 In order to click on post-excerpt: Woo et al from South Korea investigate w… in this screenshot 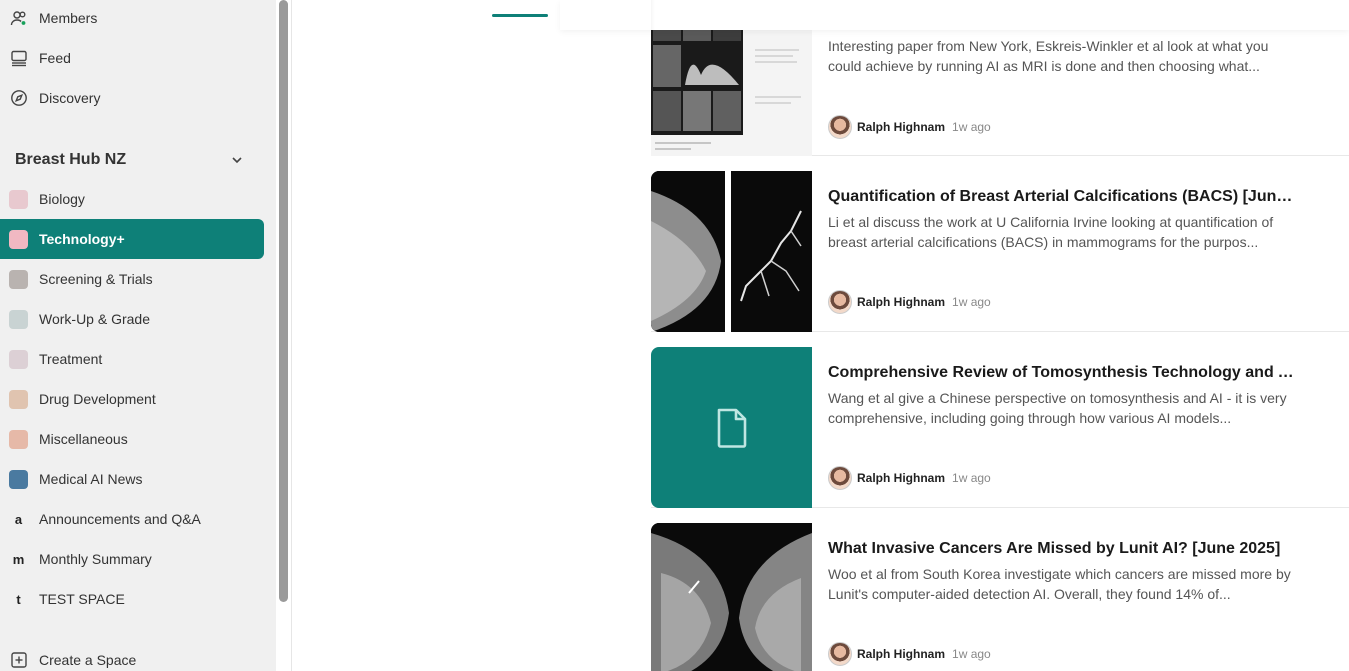, I will do `click(1059, 584)`.